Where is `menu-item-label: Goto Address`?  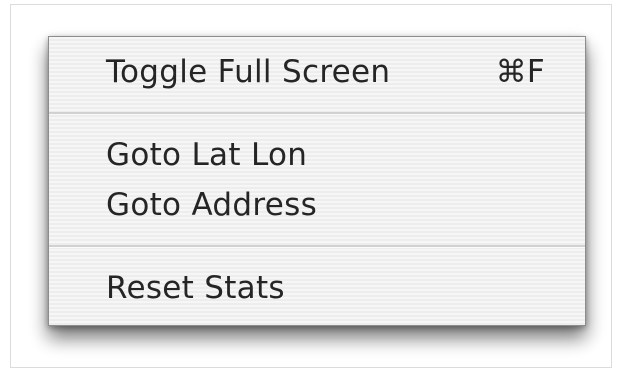 menu-item-label: Goto Address is located at coordinates (212, 205).